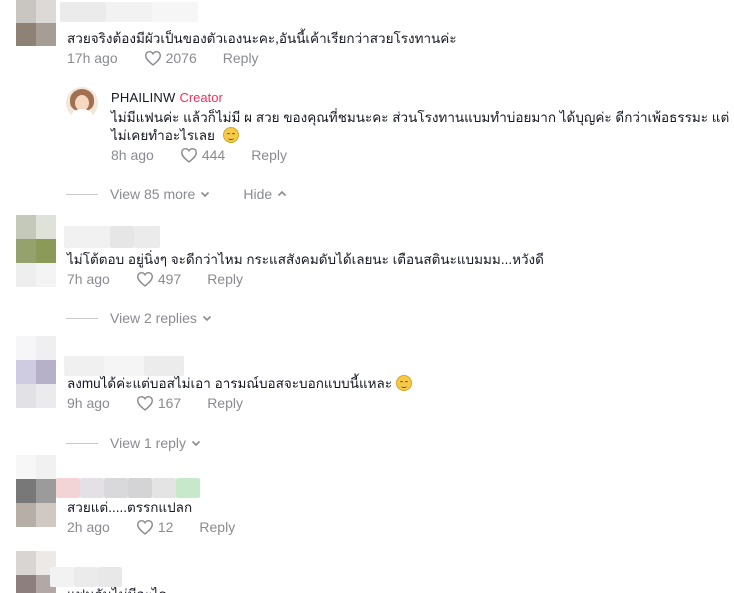  I want to click on view-replies-label: View 1 reply, so click(148, 443).